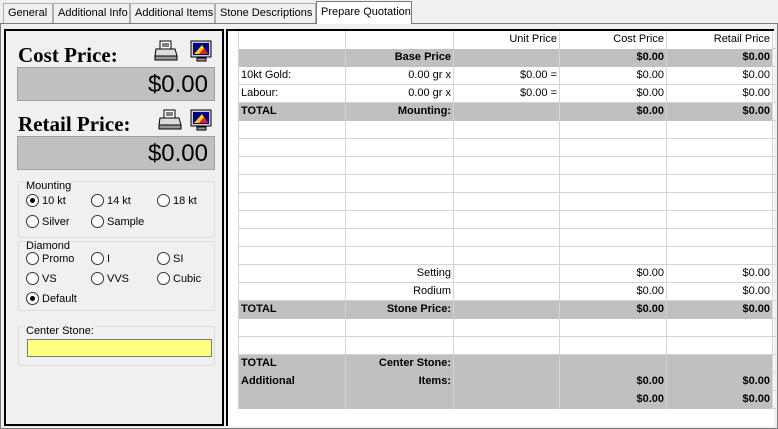  Describe the element at coordinates (202, 120) in the screenshot. I see `monitor-icon` at that location.